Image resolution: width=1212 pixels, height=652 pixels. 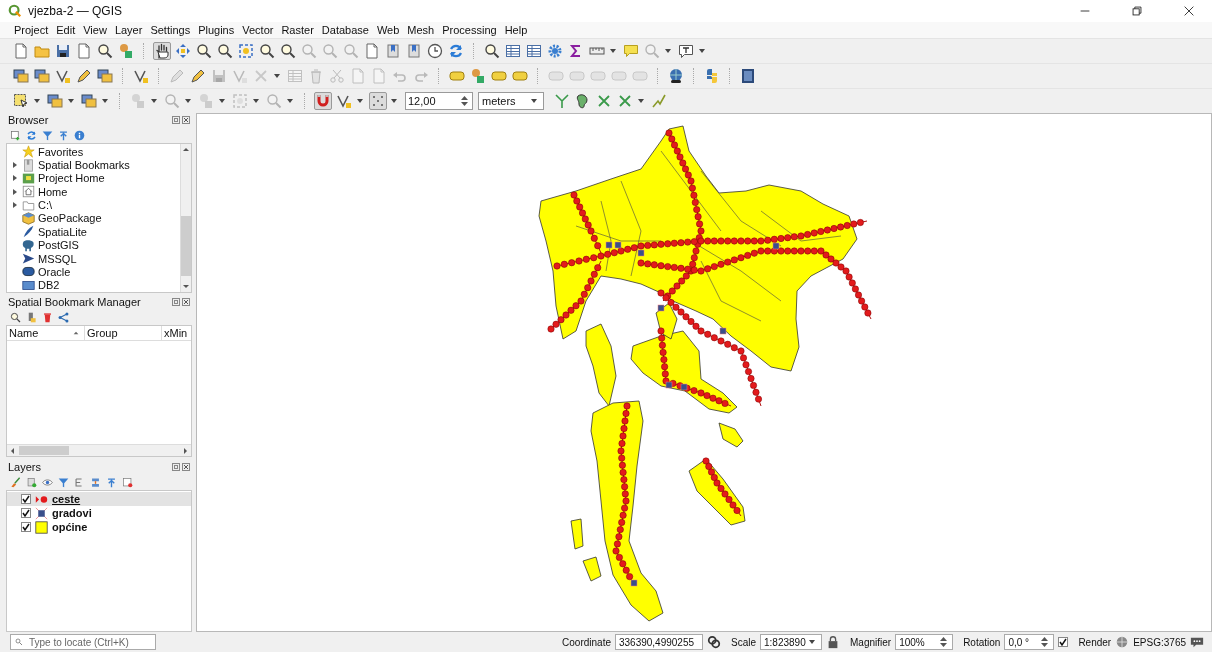 I want to click on clock-icon, so click(x=435, y=51).